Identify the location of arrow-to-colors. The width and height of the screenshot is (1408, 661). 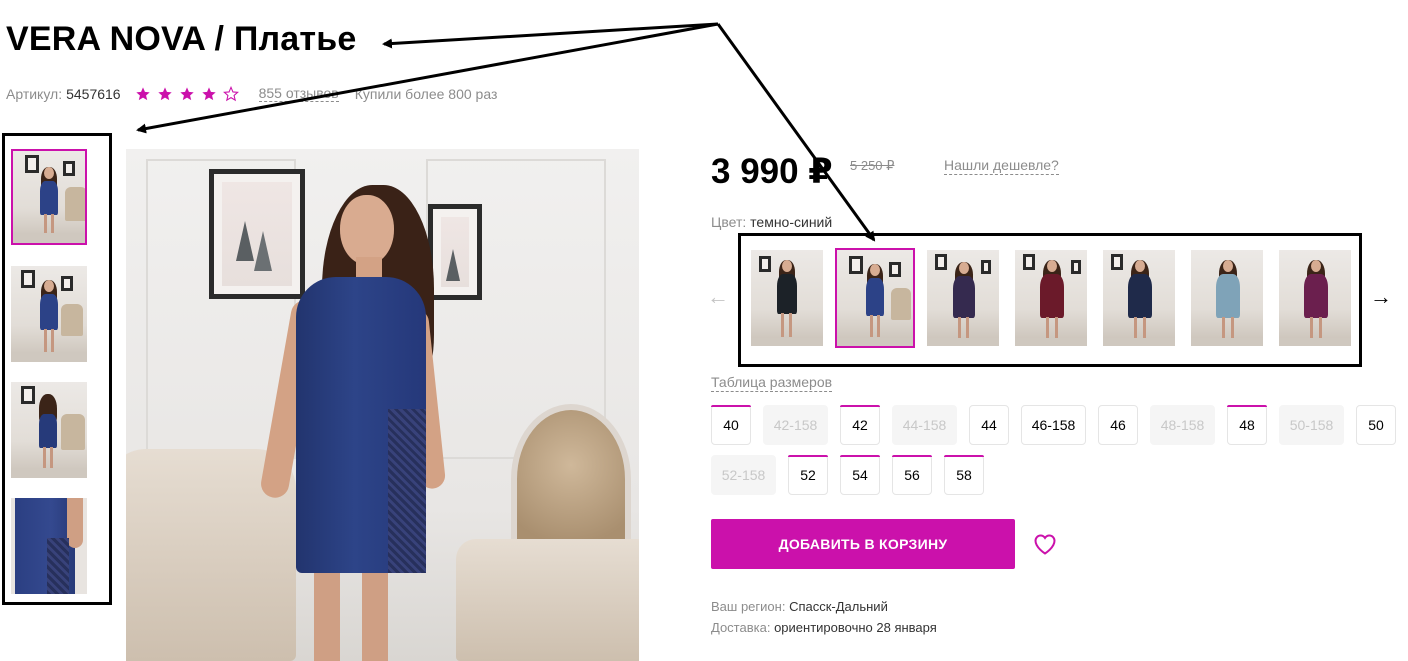
(796, 132).